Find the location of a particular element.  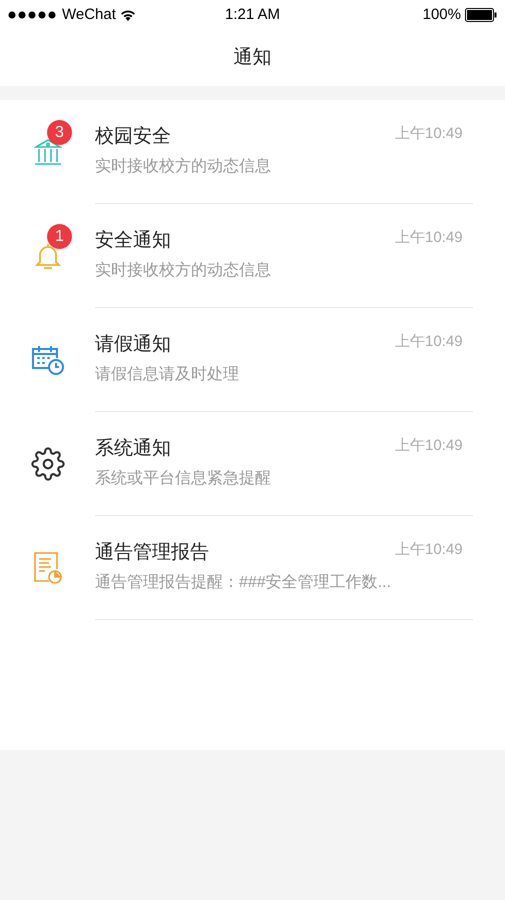

carrier-name: WeChat is located at coordinates (89, 14).